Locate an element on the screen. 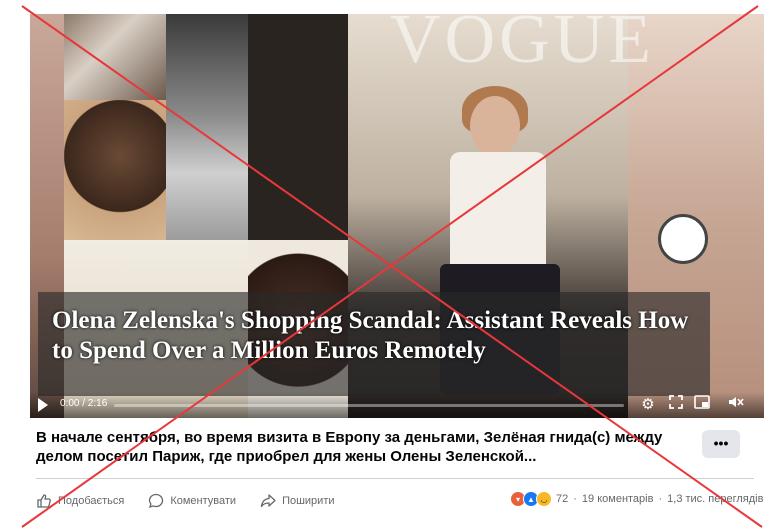 The width and height of the screenshot is (780, 530). more-options-button: ••• is located at coordinates (721, 444).